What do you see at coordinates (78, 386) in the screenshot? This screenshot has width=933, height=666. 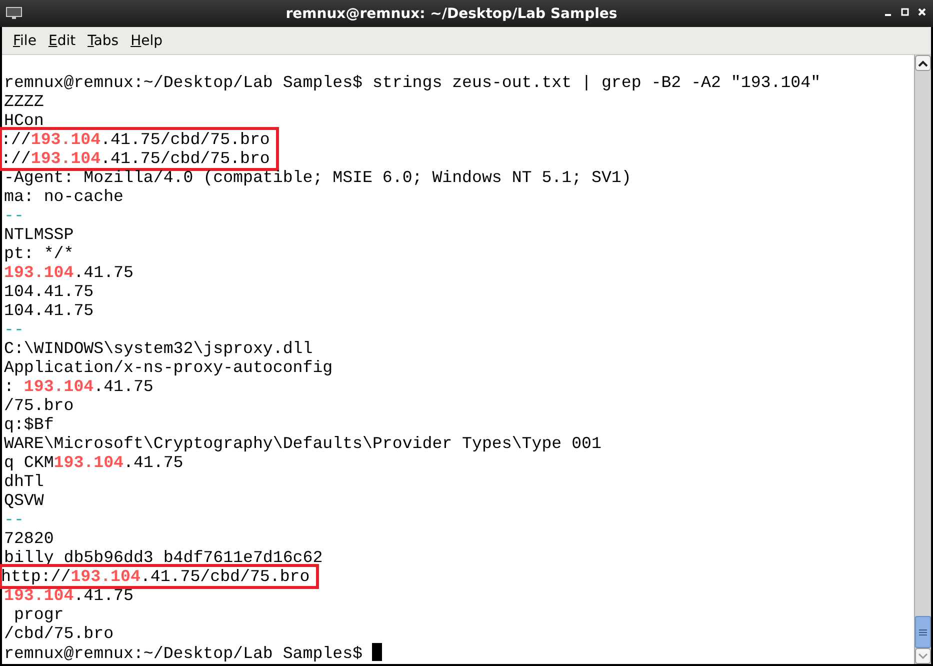 I see `terminal-line: : 193.104.41.75` at bounding box center [78, 386].